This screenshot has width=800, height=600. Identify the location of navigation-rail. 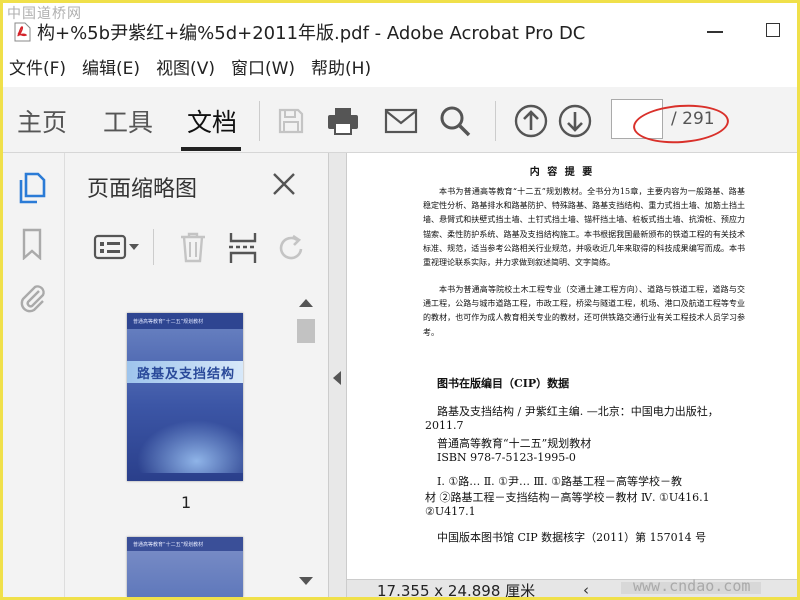
(34, 375).